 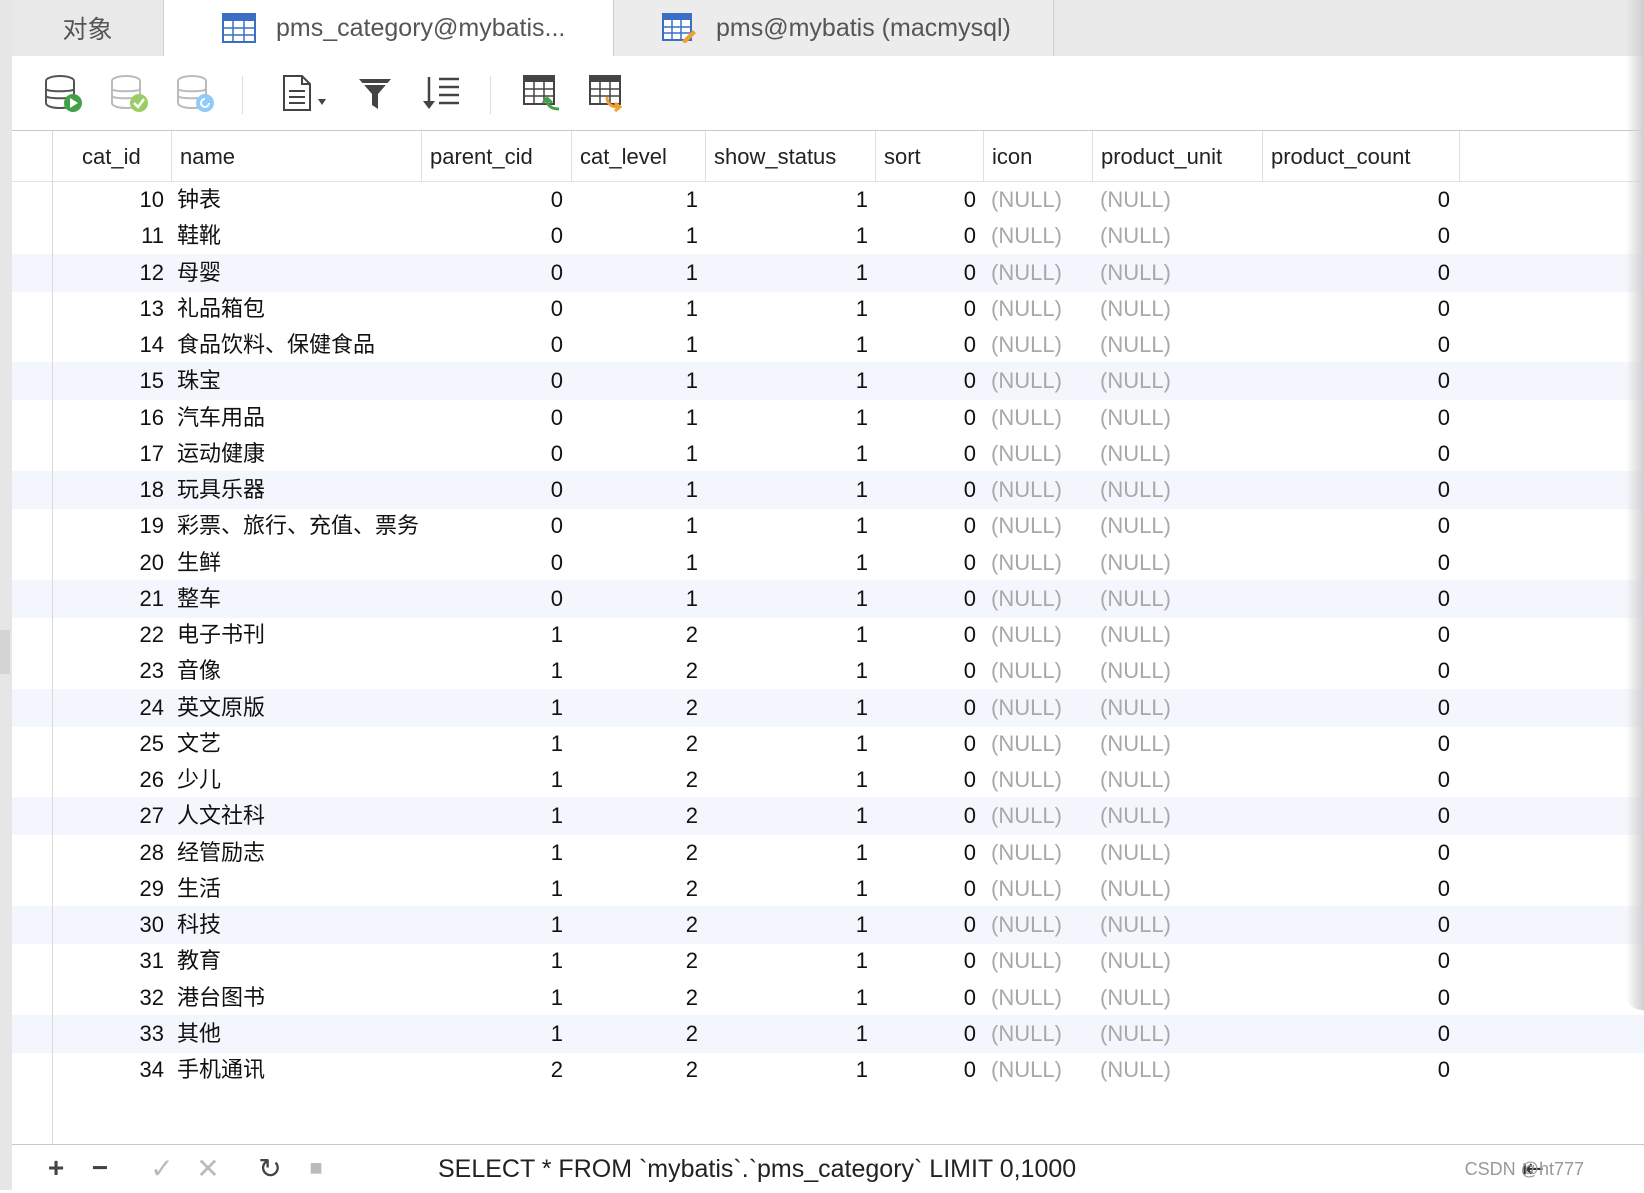 I want to click on table-row: 14 食品饮料、保健食品 0 1 1 0 (NULL) (NULL) 0, so click(x=828, y=345).